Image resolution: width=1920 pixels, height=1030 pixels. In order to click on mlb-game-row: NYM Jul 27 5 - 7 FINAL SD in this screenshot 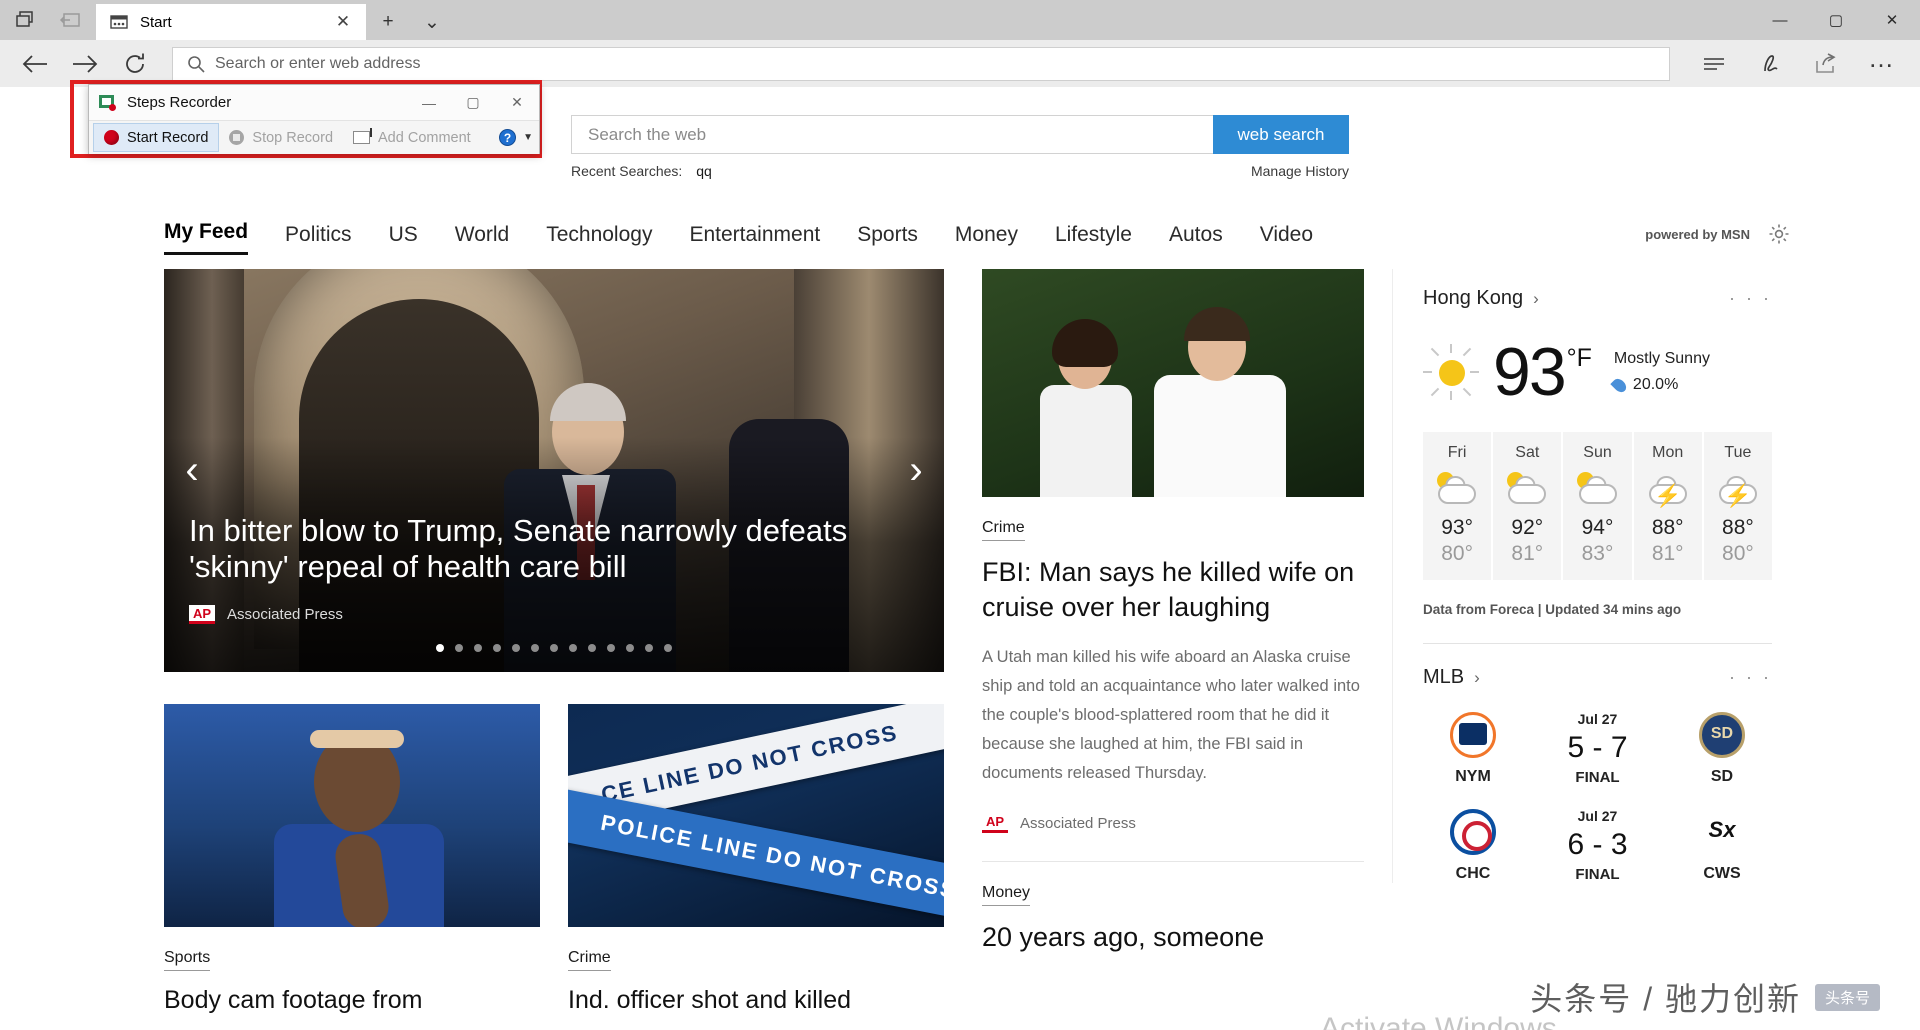, I will do `click(1597, 748)`.